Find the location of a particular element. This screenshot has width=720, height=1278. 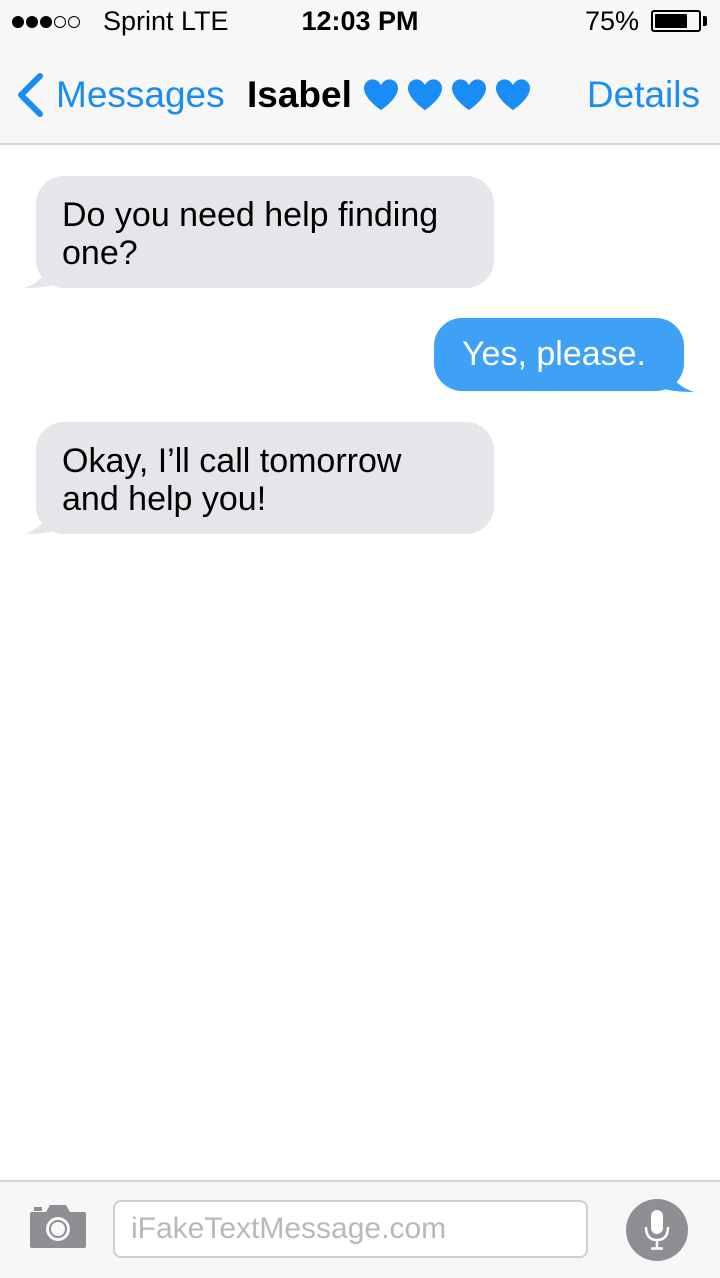

contact-name: Isabel is located at coordinates (299, 94).